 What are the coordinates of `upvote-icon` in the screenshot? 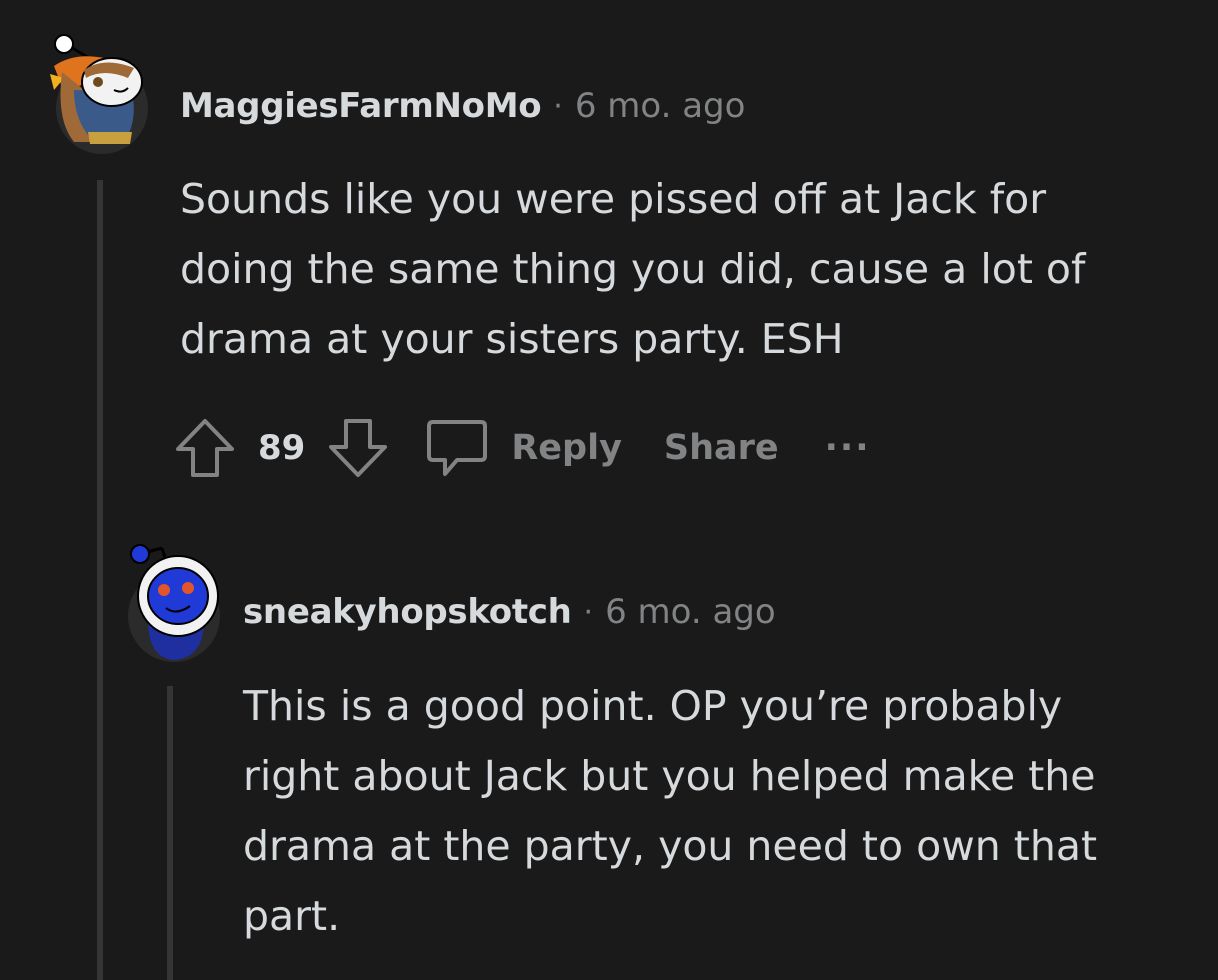 It's located at (205, 448).